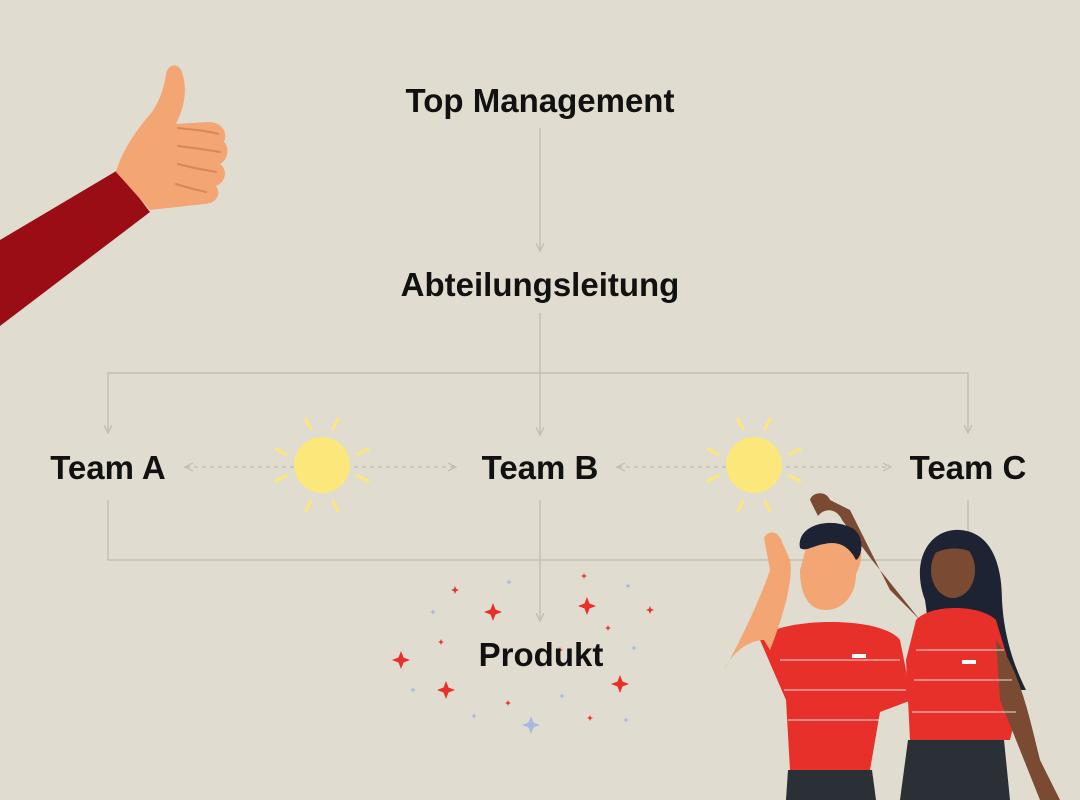  Describe the element at coordinates (540, 284) in the screenshot. I see `node-abteilungsleitung: Abteilungsleitung` at that location.